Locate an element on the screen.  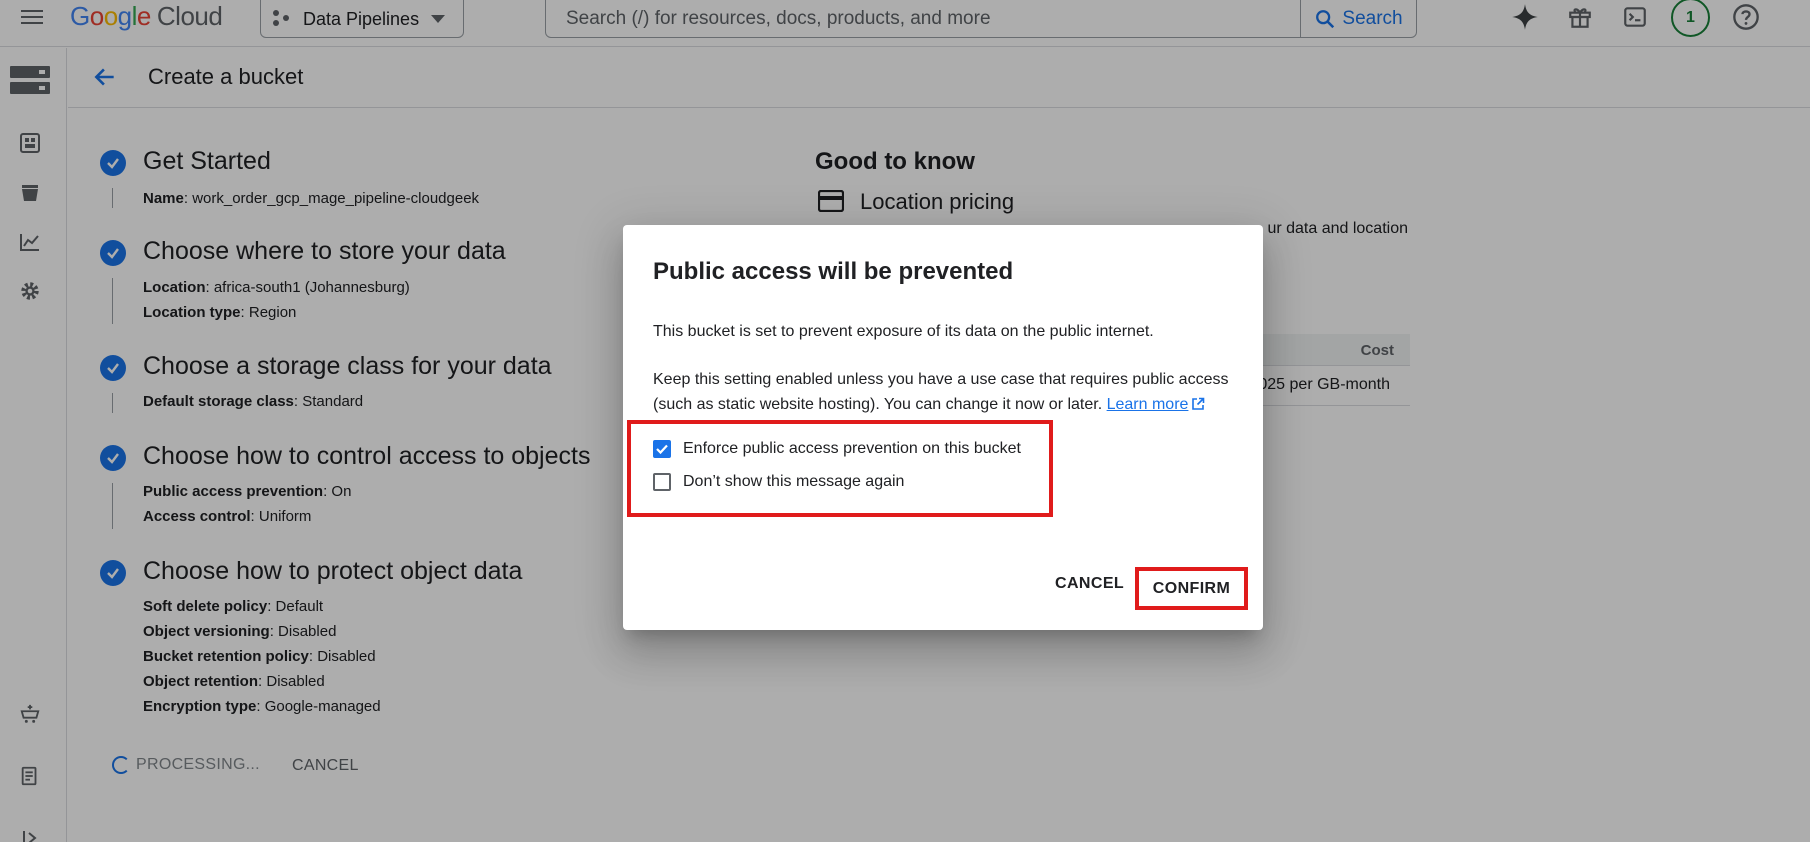
dialog-title: Public access will be prevented is located at coordinates (833, 271).